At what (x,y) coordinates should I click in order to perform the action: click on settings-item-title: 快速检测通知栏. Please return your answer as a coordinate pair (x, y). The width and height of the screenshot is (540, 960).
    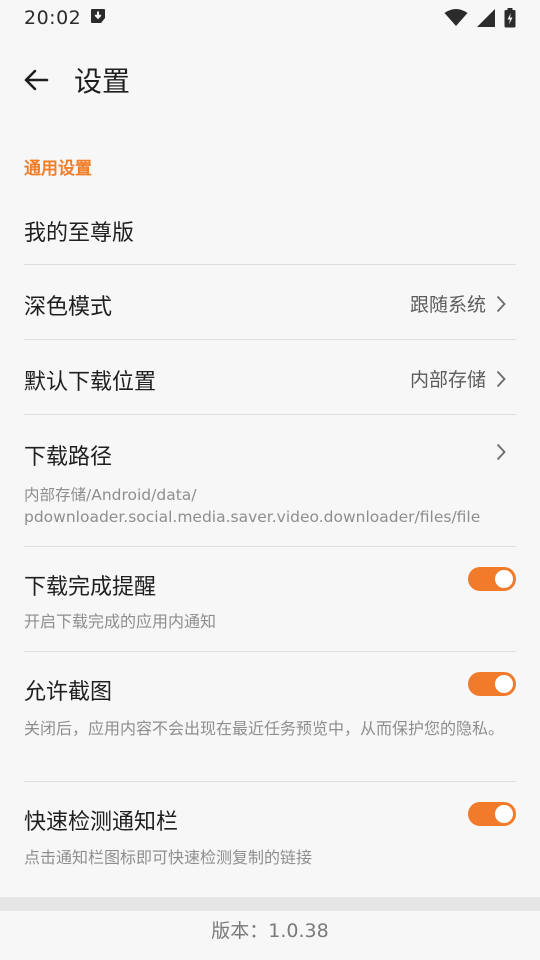
    Looking at the image, I should click on (101, 822).